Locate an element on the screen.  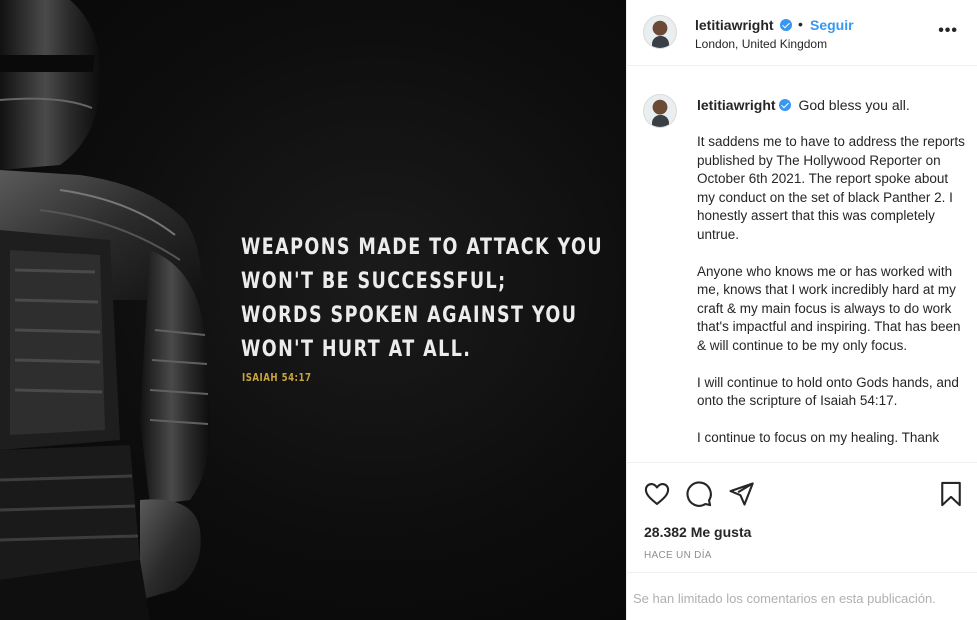
post-timestamp: HACE UN DÍA is located at coordinates (678, 555).